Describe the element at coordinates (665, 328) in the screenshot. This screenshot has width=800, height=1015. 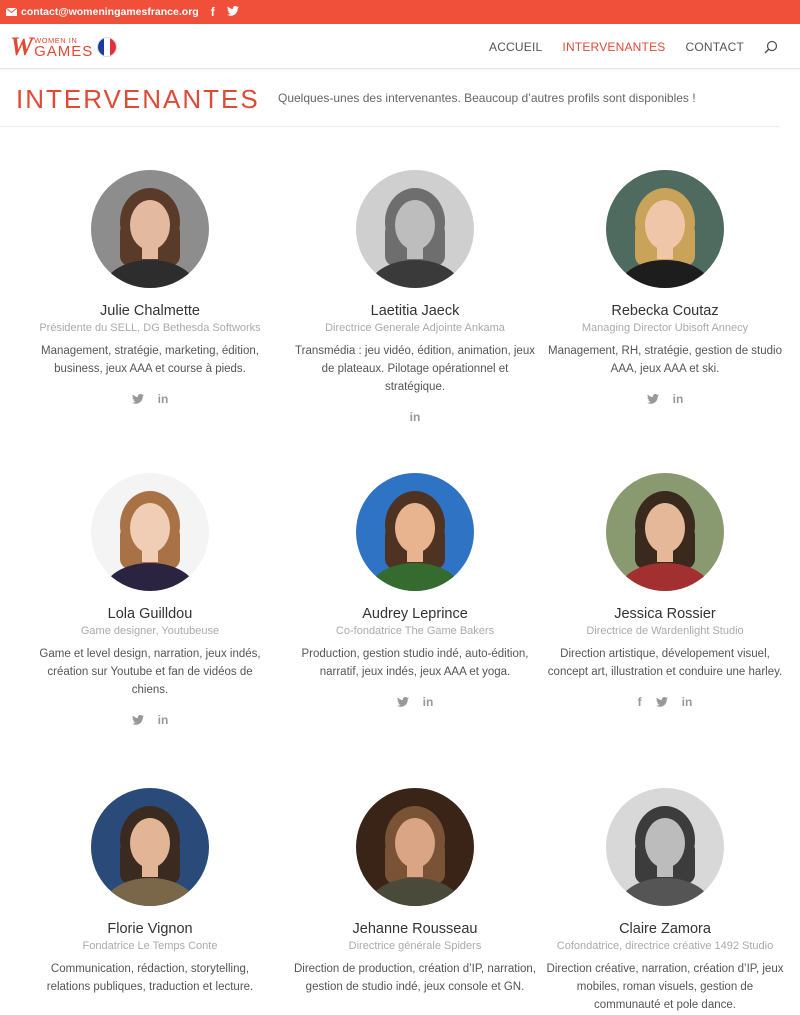
I see `speaker-role: Managing Director Ubisoft Annecy` at that location.